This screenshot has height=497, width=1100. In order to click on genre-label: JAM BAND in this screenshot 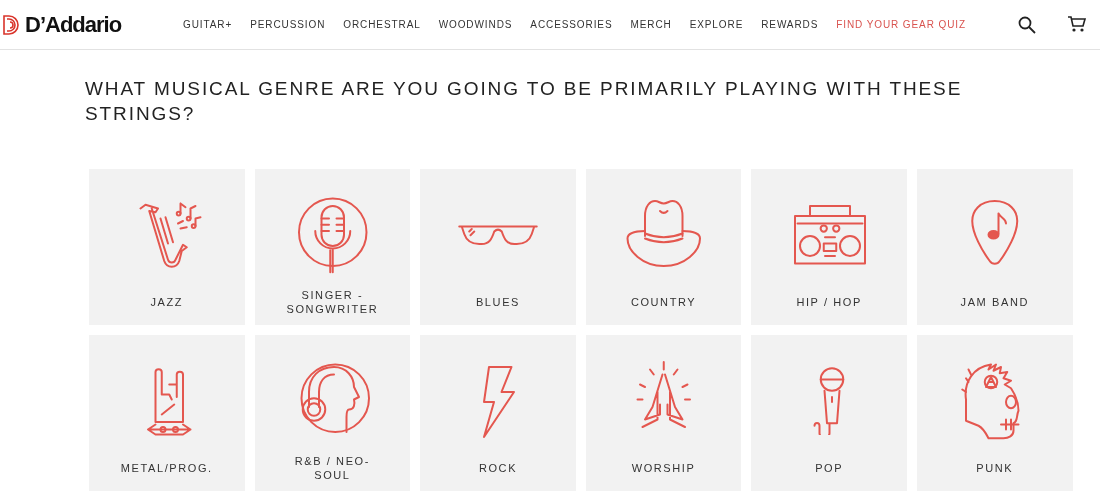, I will do `click(994, 302)`.